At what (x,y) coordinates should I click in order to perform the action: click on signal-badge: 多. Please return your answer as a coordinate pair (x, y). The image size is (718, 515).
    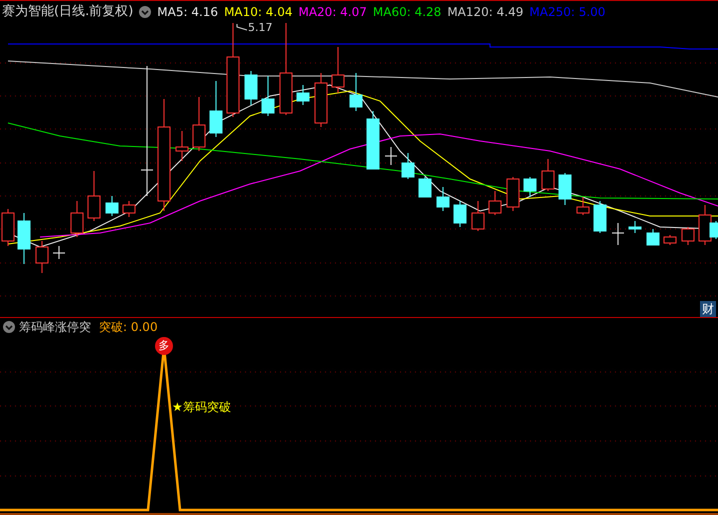
    Looking at the image, I should click on (164, 346).